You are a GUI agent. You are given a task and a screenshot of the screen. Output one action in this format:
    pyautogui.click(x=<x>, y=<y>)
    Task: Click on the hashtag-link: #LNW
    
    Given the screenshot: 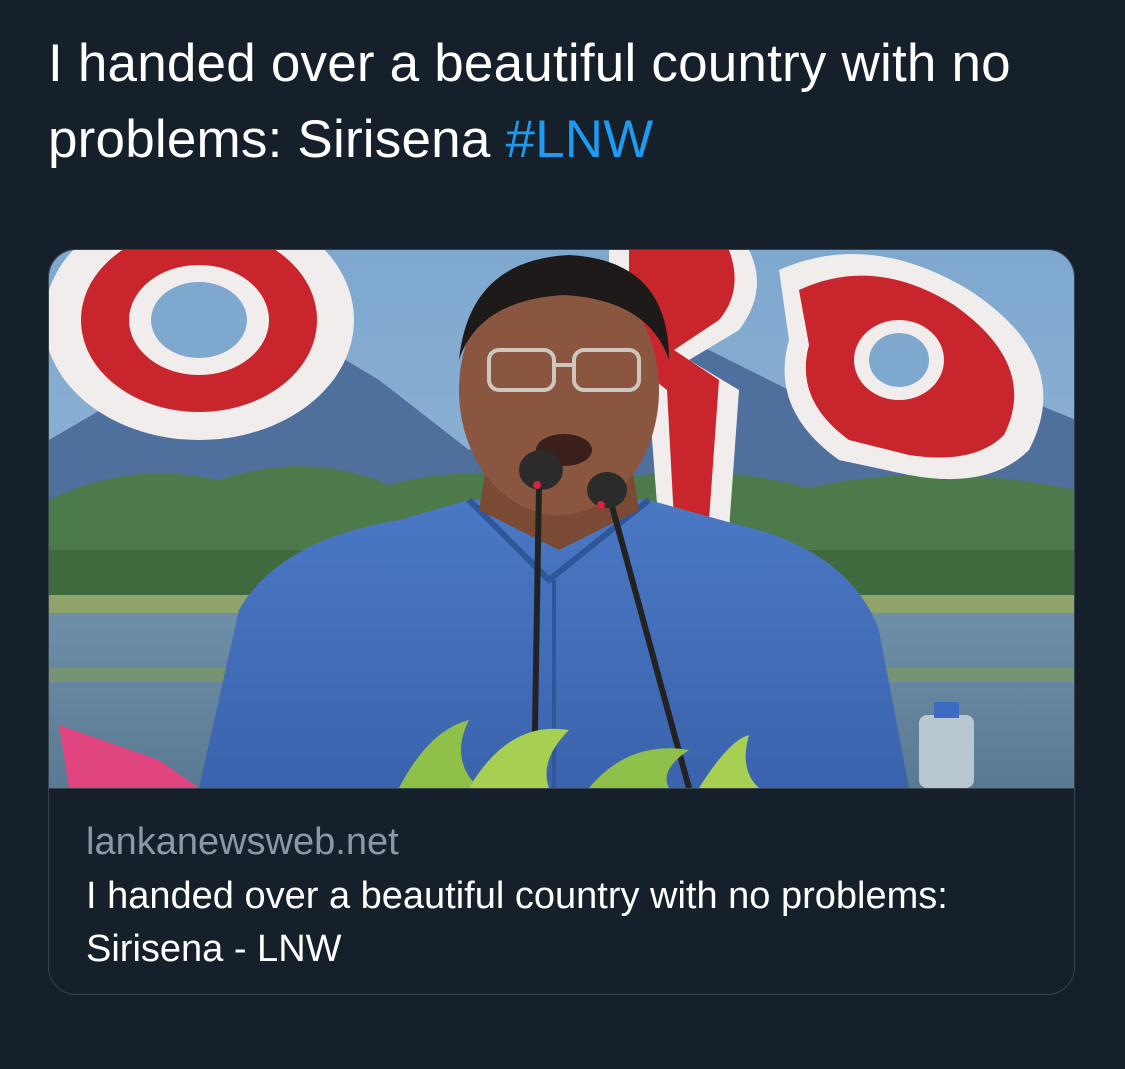 What is the action you would take?
    pyautogui.click(x=579, y=139)
    